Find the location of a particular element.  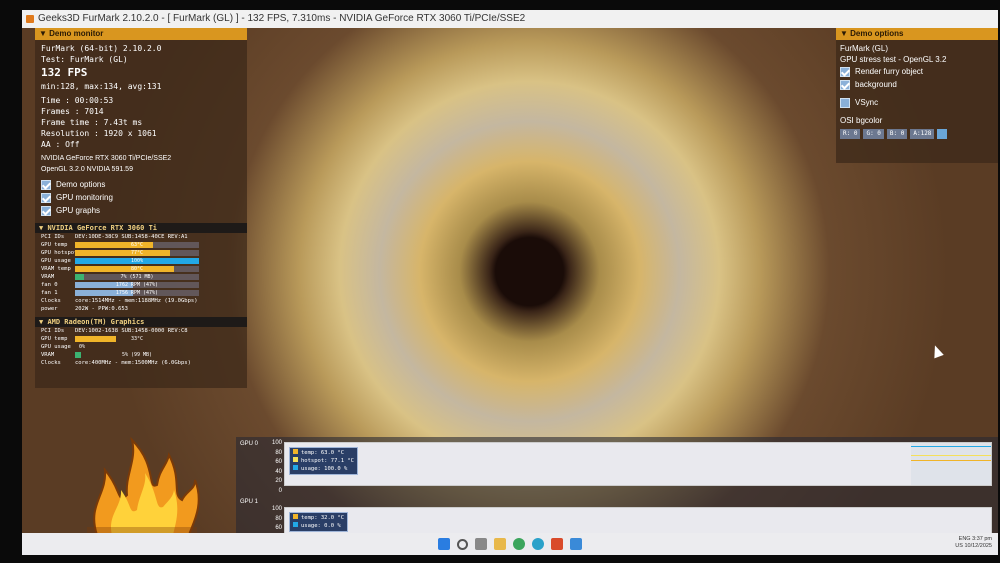

options-demo-name: FurMark (GL) is located at coordinates (864, 48).